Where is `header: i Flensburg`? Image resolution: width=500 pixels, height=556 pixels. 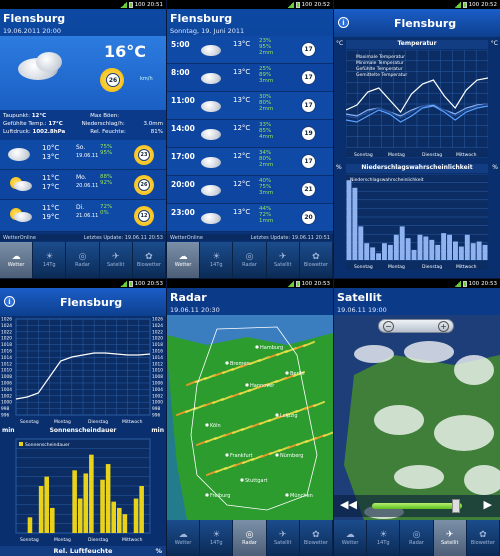 header: i Flensburg is located at coordinates (83, 302).